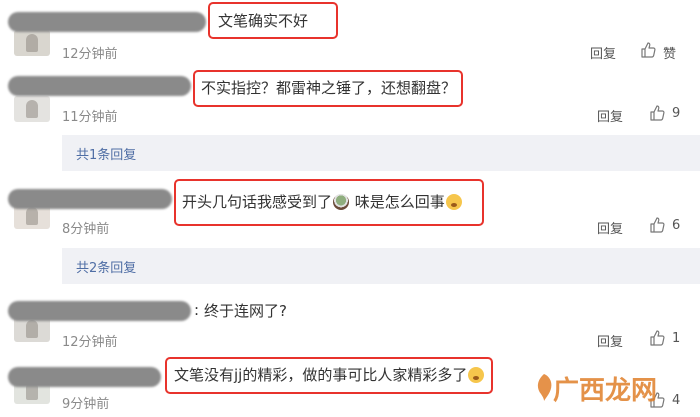  What do you see at coordinates (321, 375) in the screenshot?
I see `comment-text-part-1: 文笔没有jj的精彩，做的事可比人家精彩多了` at bounding box center [321, 375].